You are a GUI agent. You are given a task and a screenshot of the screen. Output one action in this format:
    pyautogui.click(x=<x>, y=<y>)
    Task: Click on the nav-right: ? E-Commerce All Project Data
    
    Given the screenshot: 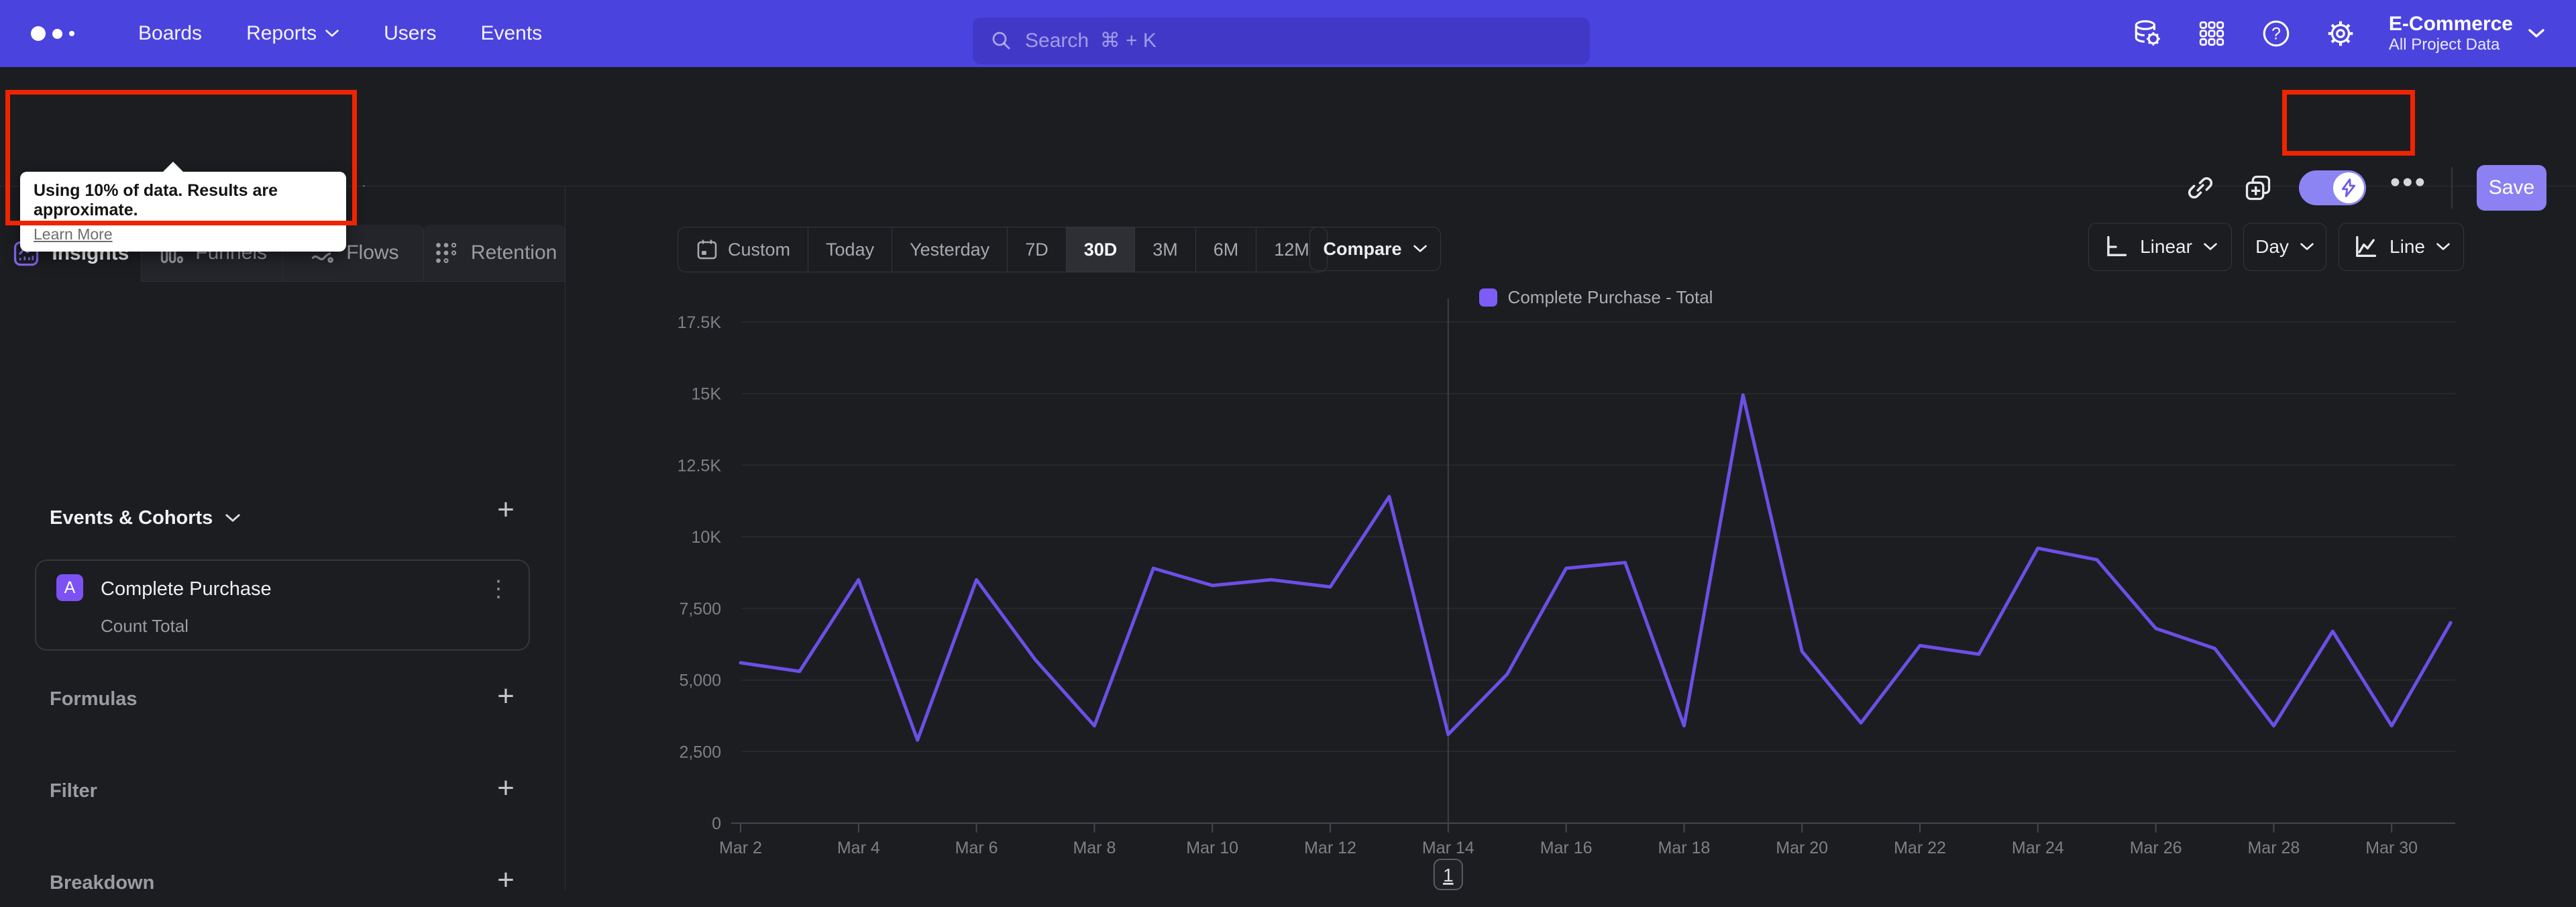 What is the action you would take?
    pyautogui.click(x=2338, y=33)
    